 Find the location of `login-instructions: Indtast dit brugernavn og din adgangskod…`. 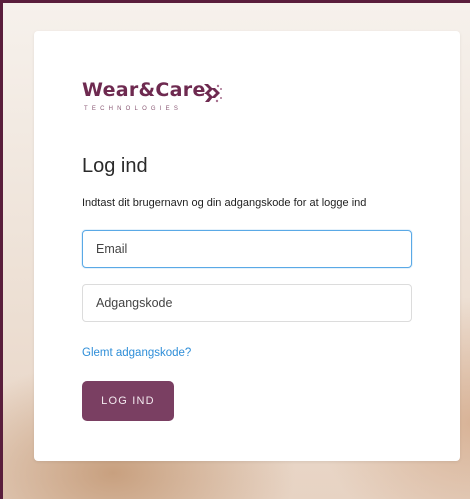

login-instructions: Indtast dit brugernavn og din adgangskod… is located at coordinates (224, 203).